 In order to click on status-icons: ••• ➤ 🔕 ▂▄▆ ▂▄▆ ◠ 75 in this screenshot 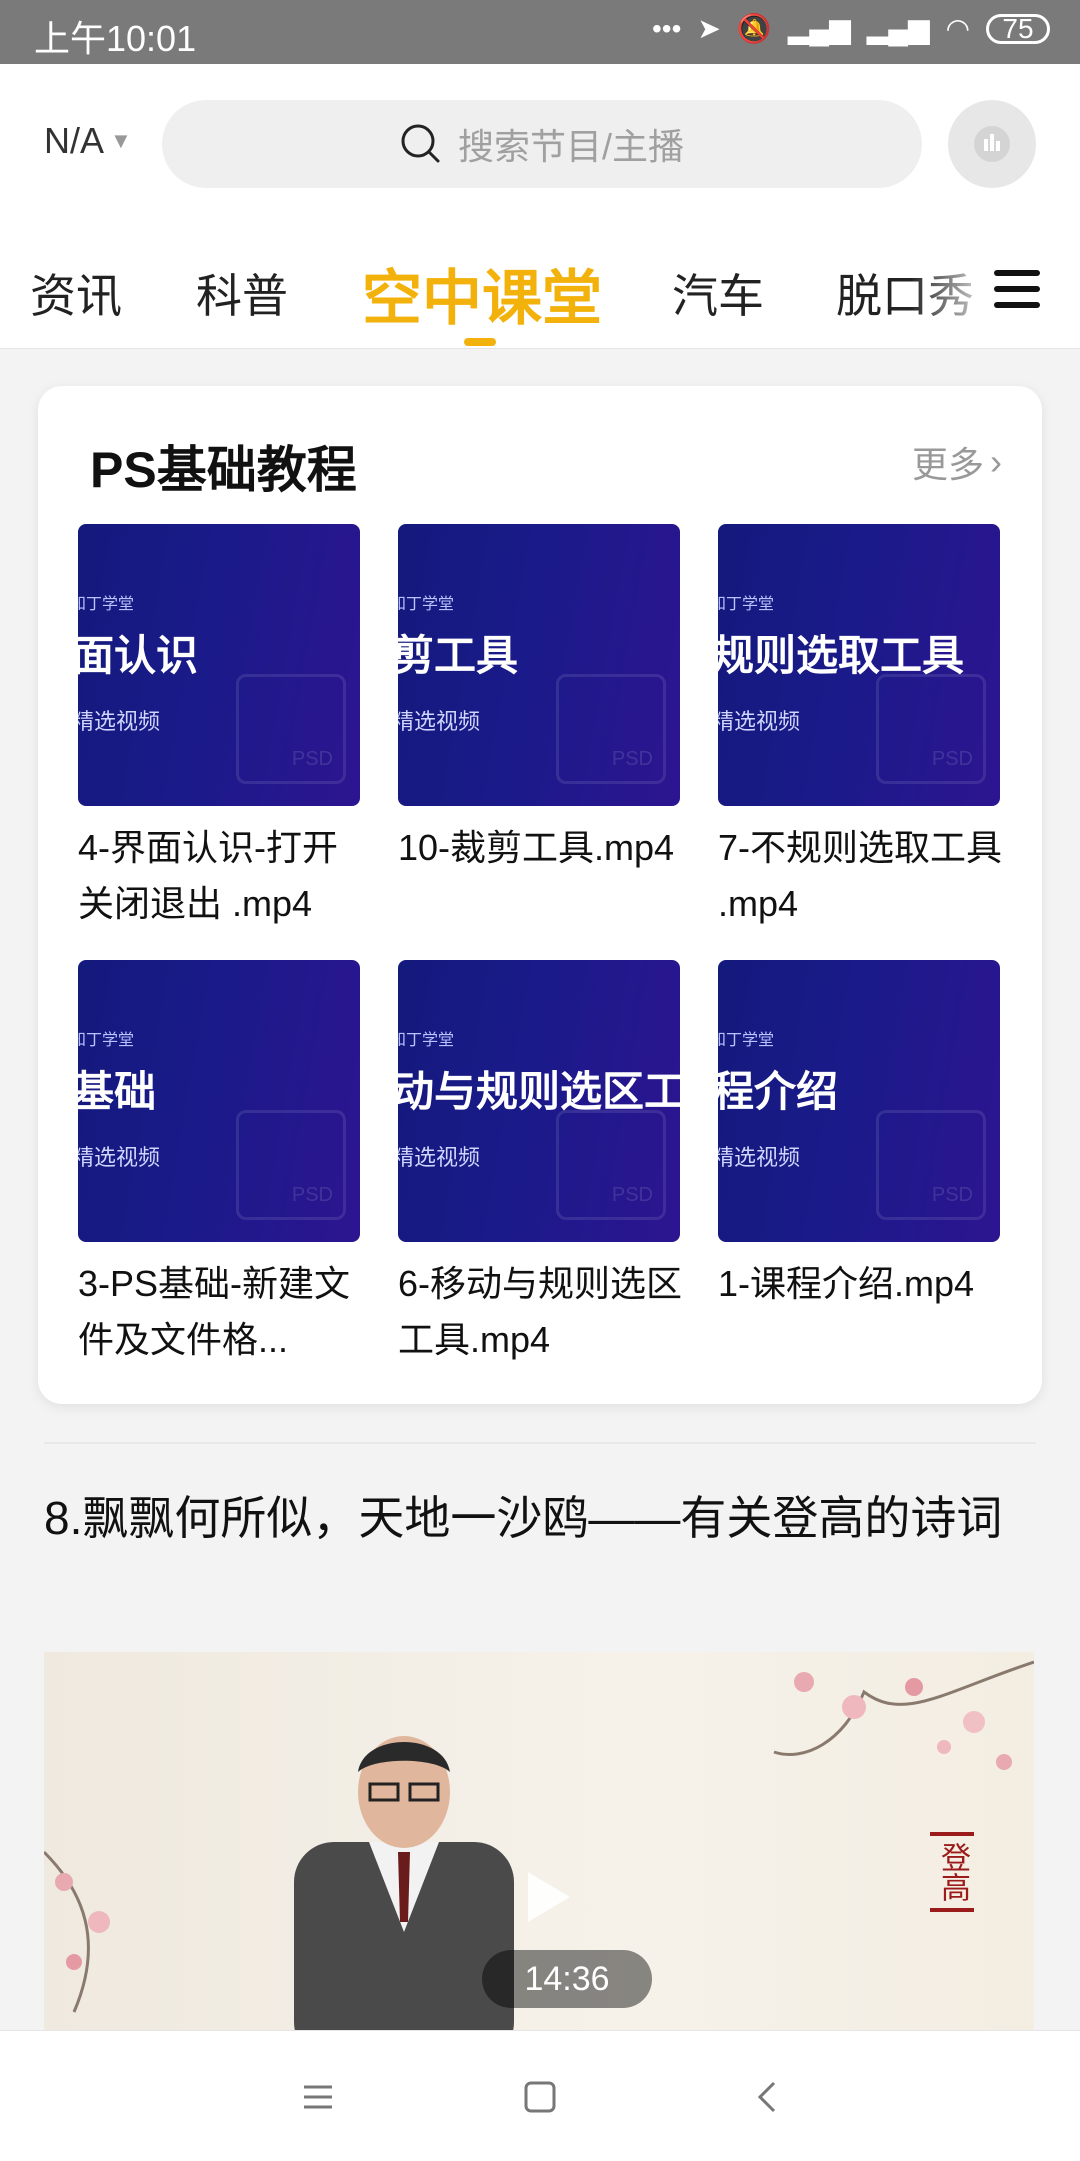, I will do `click(851, 28)`.